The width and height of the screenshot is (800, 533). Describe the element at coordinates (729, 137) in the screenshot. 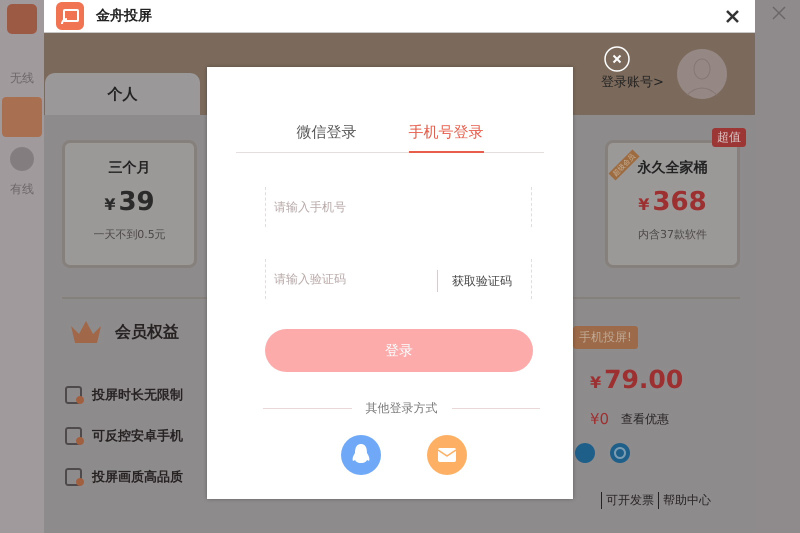

I see `plan-tag: 超值` at that location.